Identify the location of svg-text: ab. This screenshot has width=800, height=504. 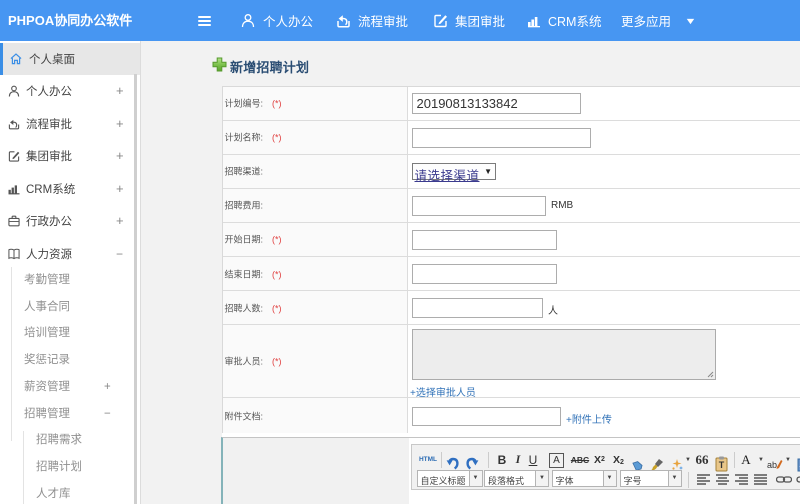
(772, 465).